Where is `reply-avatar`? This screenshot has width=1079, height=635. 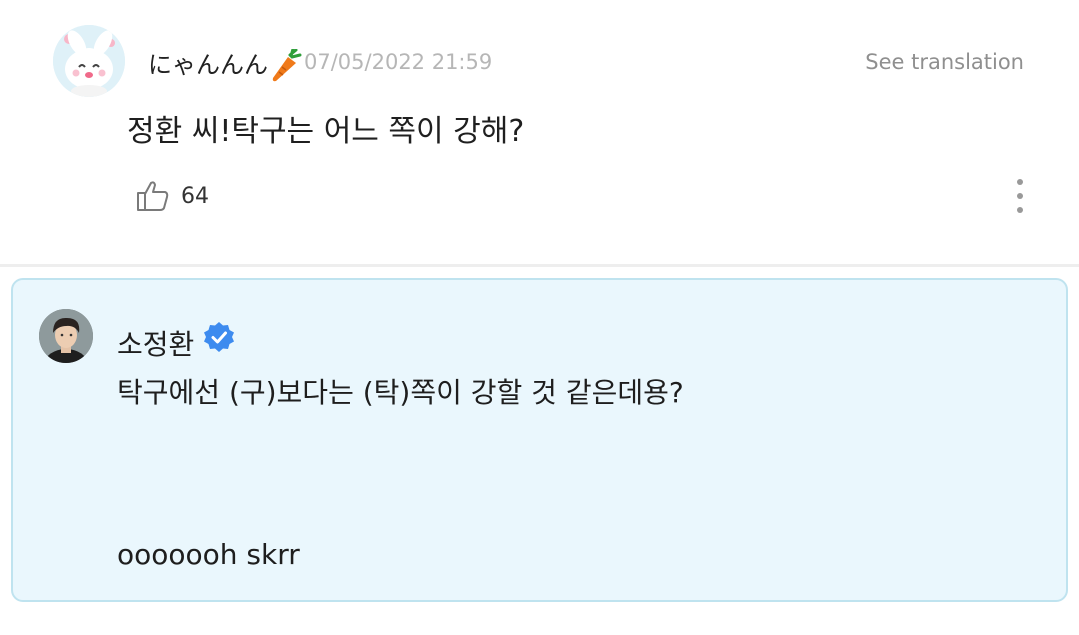 reply-avatar is located at coordinates (66, 336).